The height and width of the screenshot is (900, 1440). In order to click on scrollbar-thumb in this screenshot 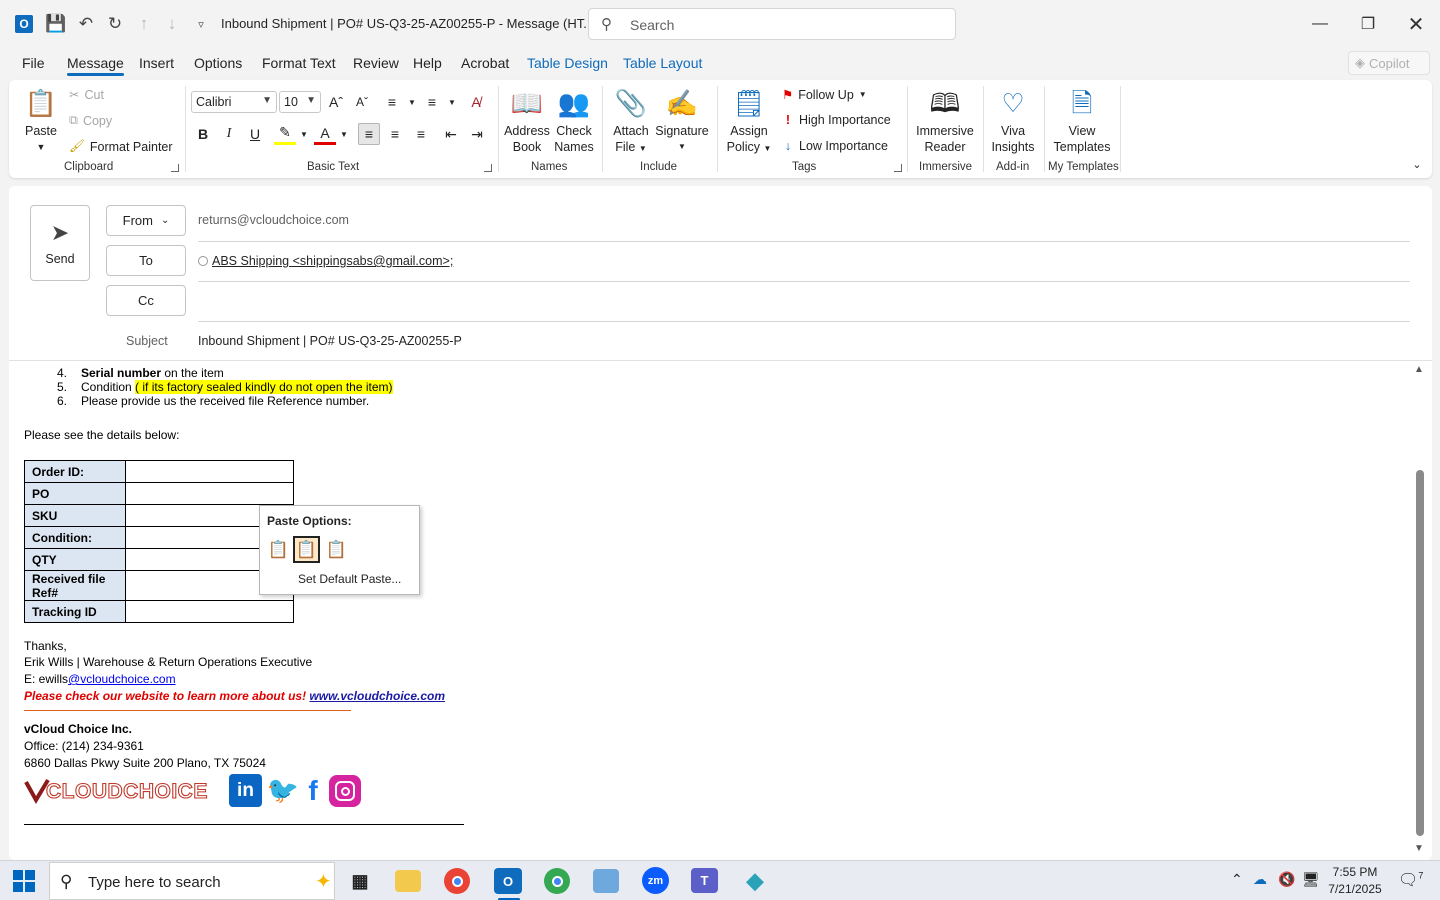, I will do `click(1420, 653)`.